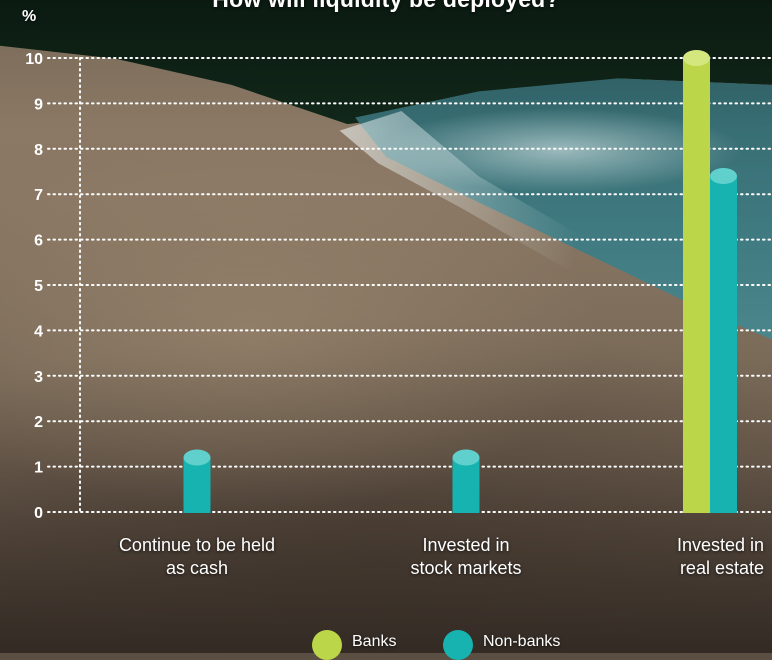  Describe the element at coordinates (721, 568) in the screenshot. I see `category-label-line: real estate` at that location.